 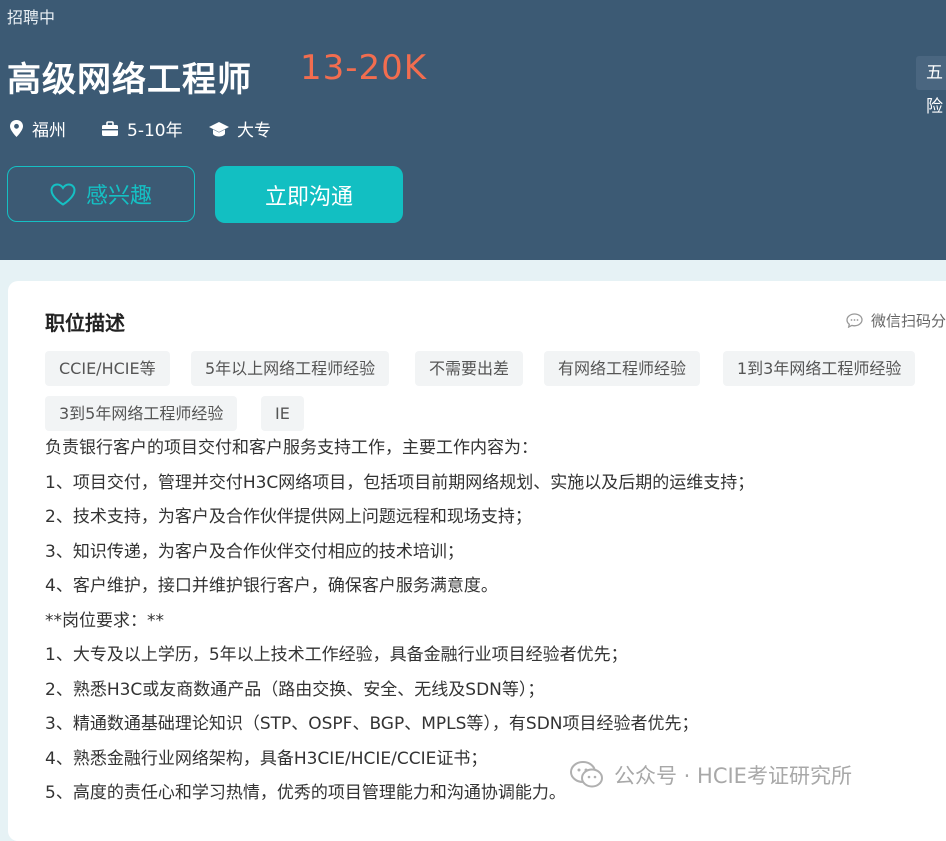 I want to click on wechat-share: 微信扫码分享, so click(x=896, y=320).